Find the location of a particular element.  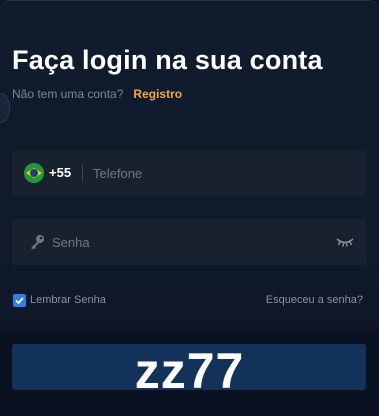

register-link: Registro is located at coordinates (157, 94).